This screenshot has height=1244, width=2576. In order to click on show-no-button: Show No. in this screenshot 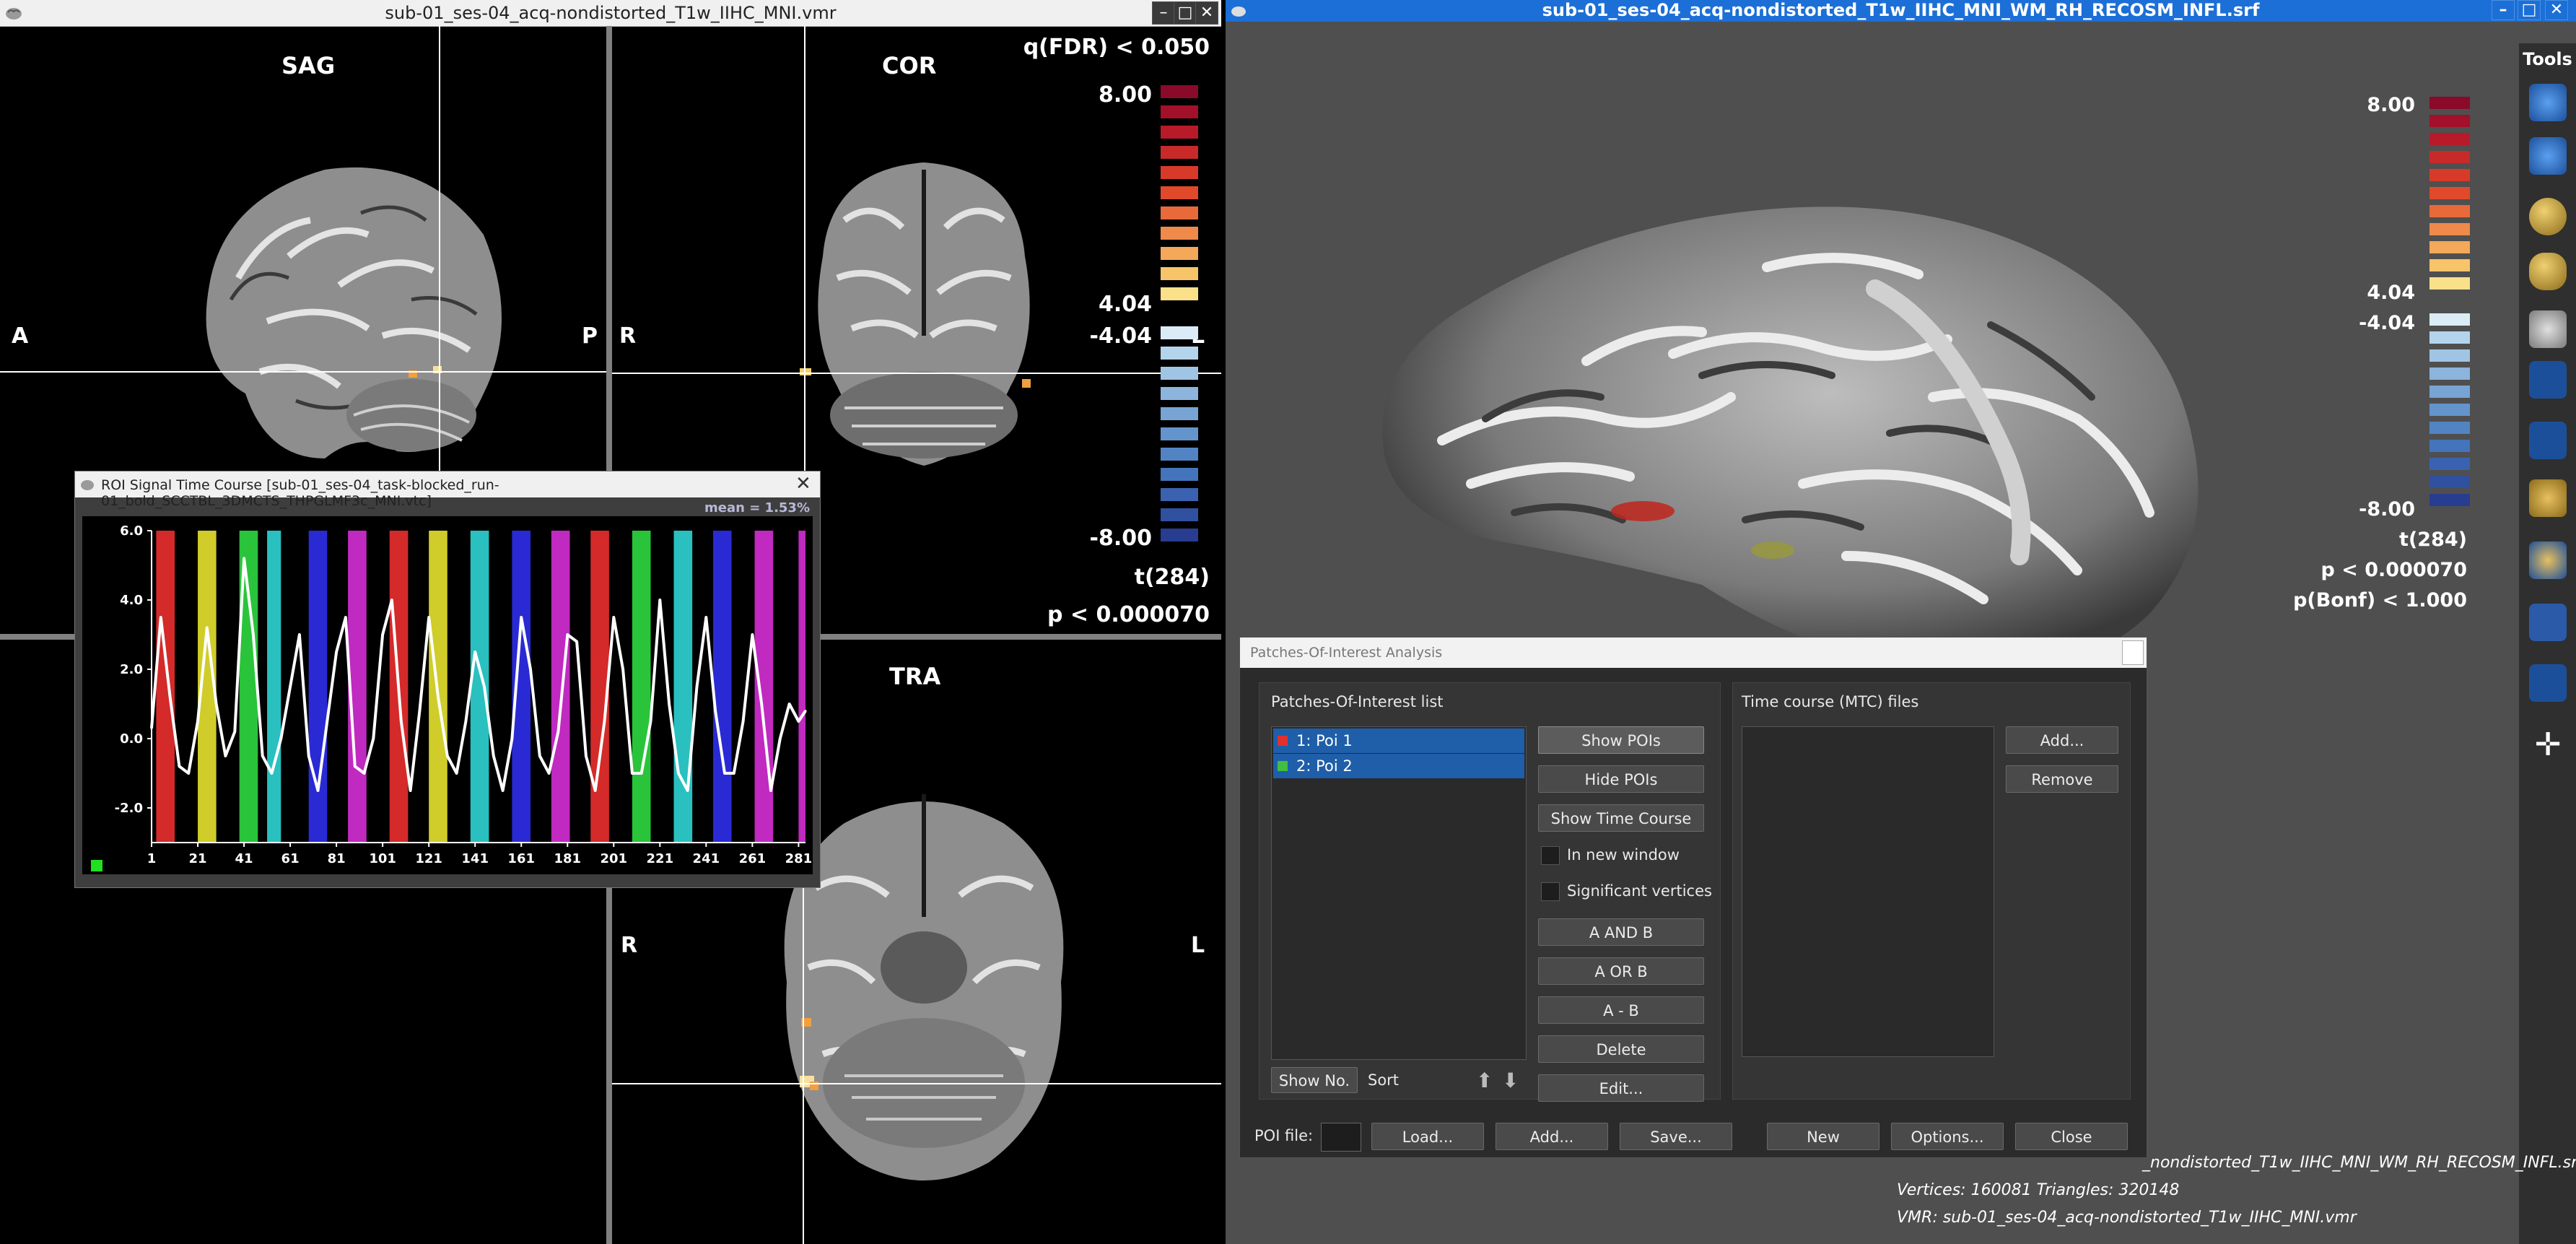, I will do `click(1314, 1080)`.